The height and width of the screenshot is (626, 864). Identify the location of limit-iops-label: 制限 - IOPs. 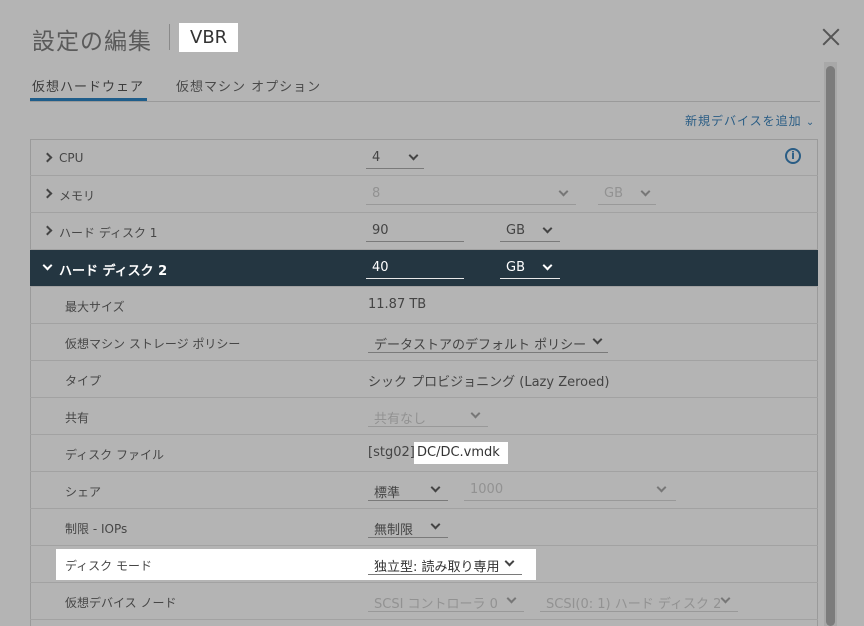
(96, 529).